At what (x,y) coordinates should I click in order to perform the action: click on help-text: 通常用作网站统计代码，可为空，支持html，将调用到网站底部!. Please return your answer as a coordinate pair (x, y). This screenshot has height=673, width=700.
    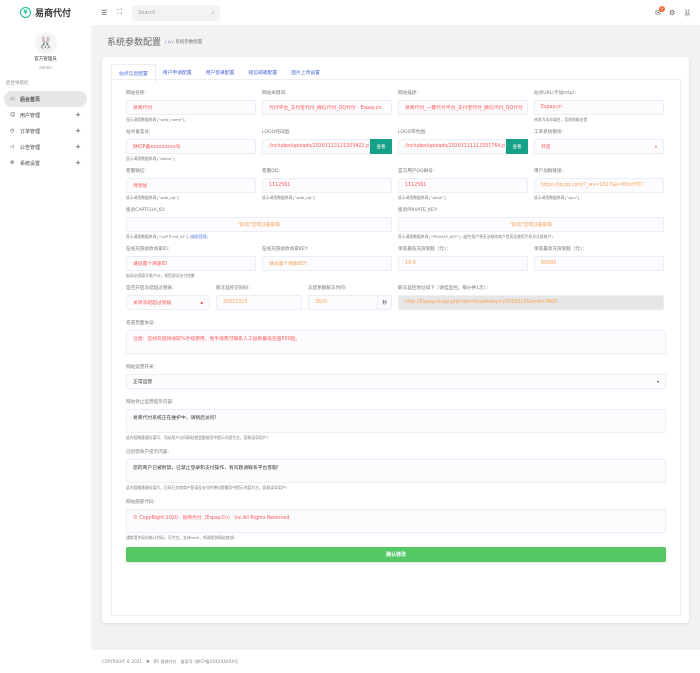
    Looking at the image, I should click on (180, 537).